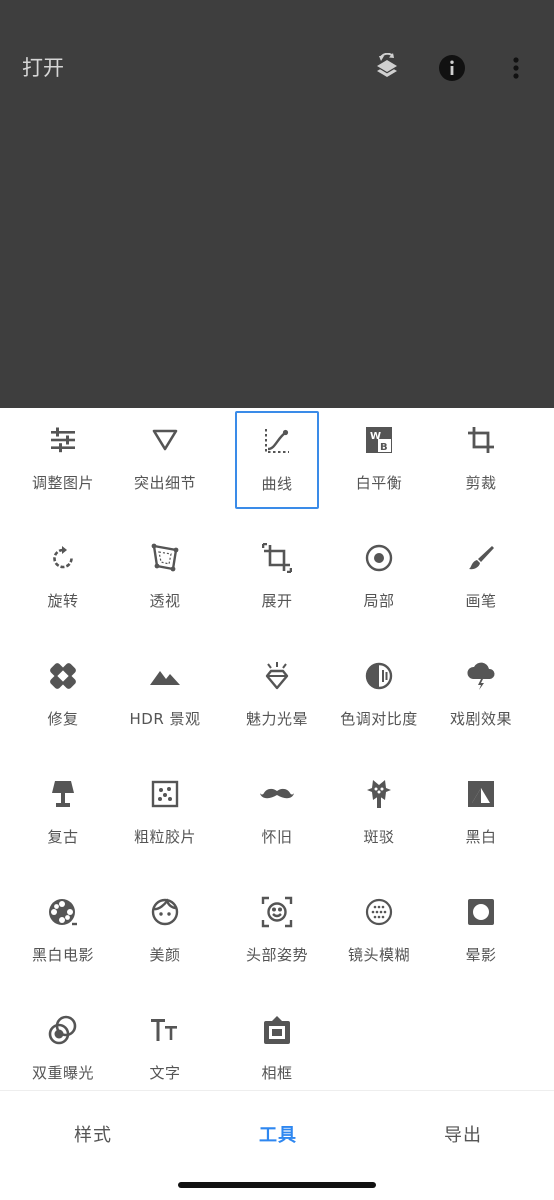 This screenshot has height=1200, width=554. I want to click on tool-label: 双重曝光, so click(62, 1073).